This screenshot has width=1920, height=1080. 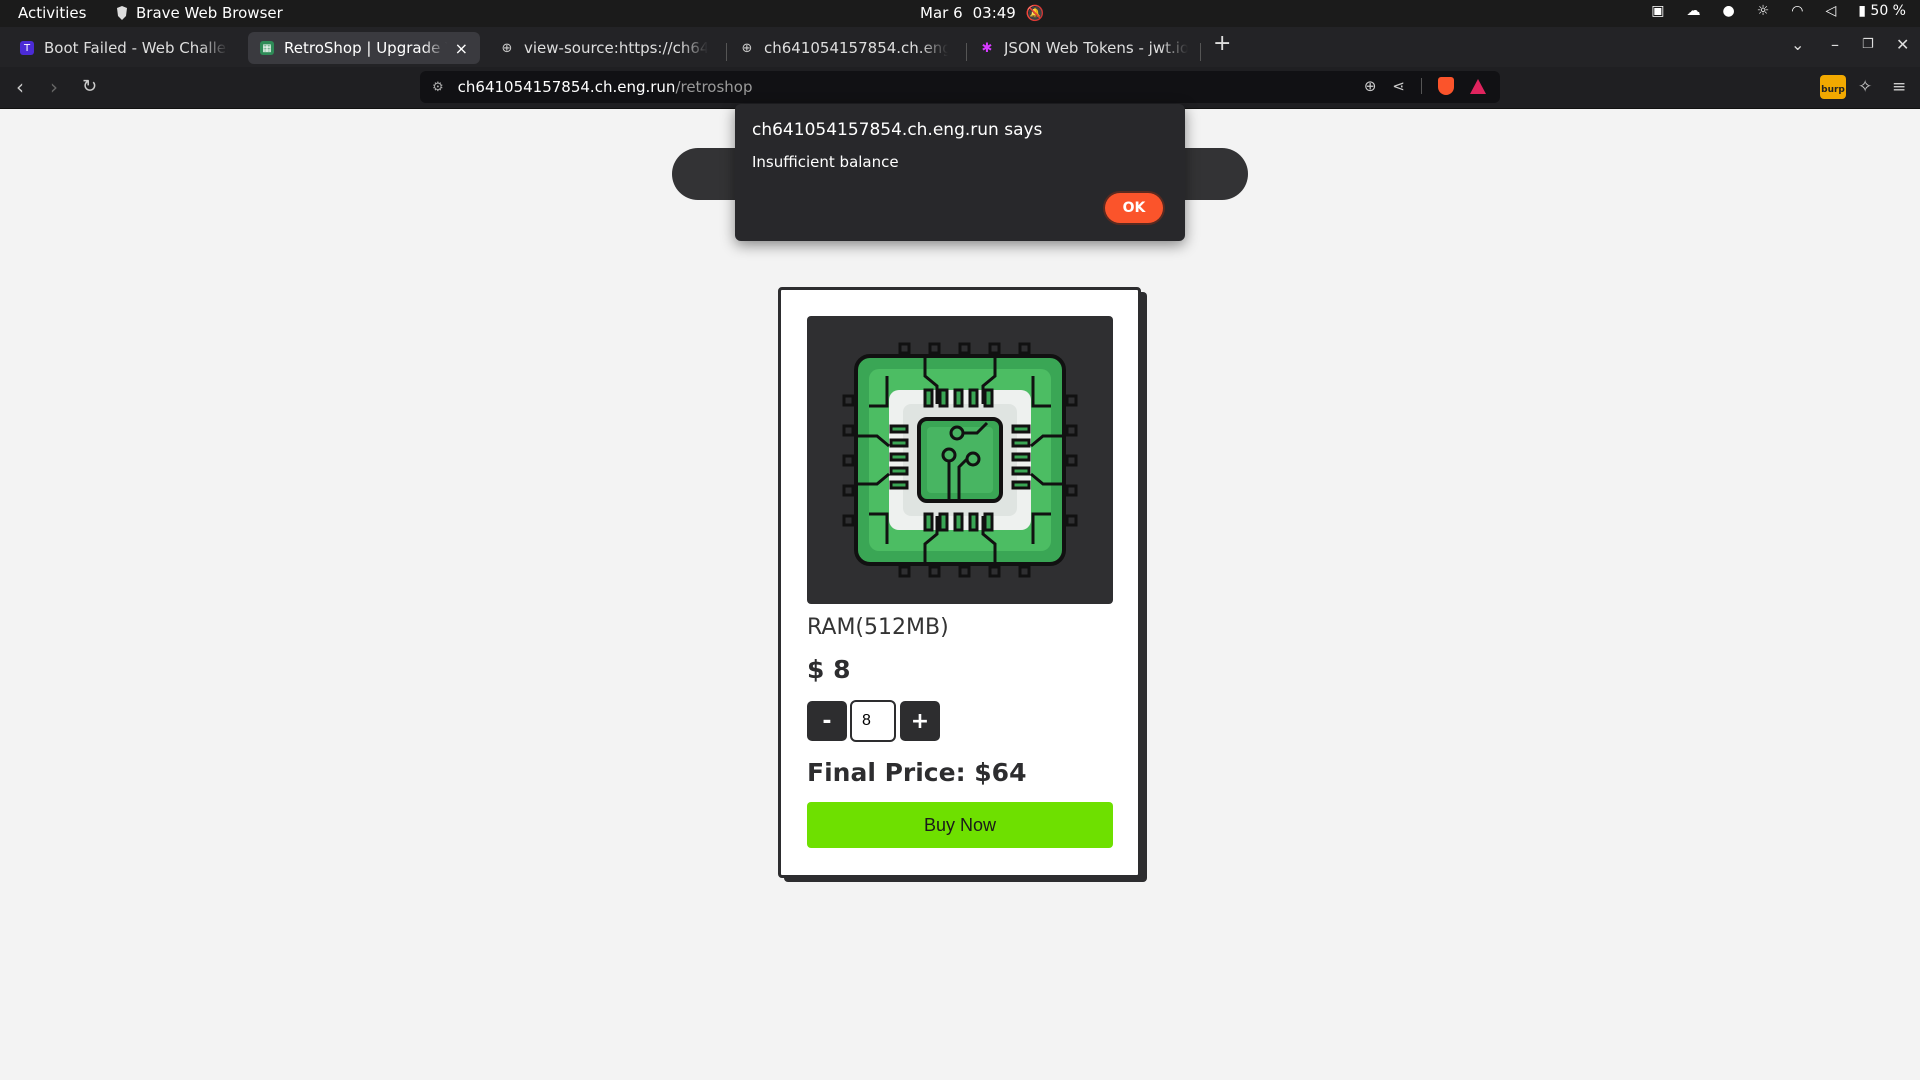 I want to click on tab-title: Boot Failed - Web Challenge, so click(x=136, y=48).